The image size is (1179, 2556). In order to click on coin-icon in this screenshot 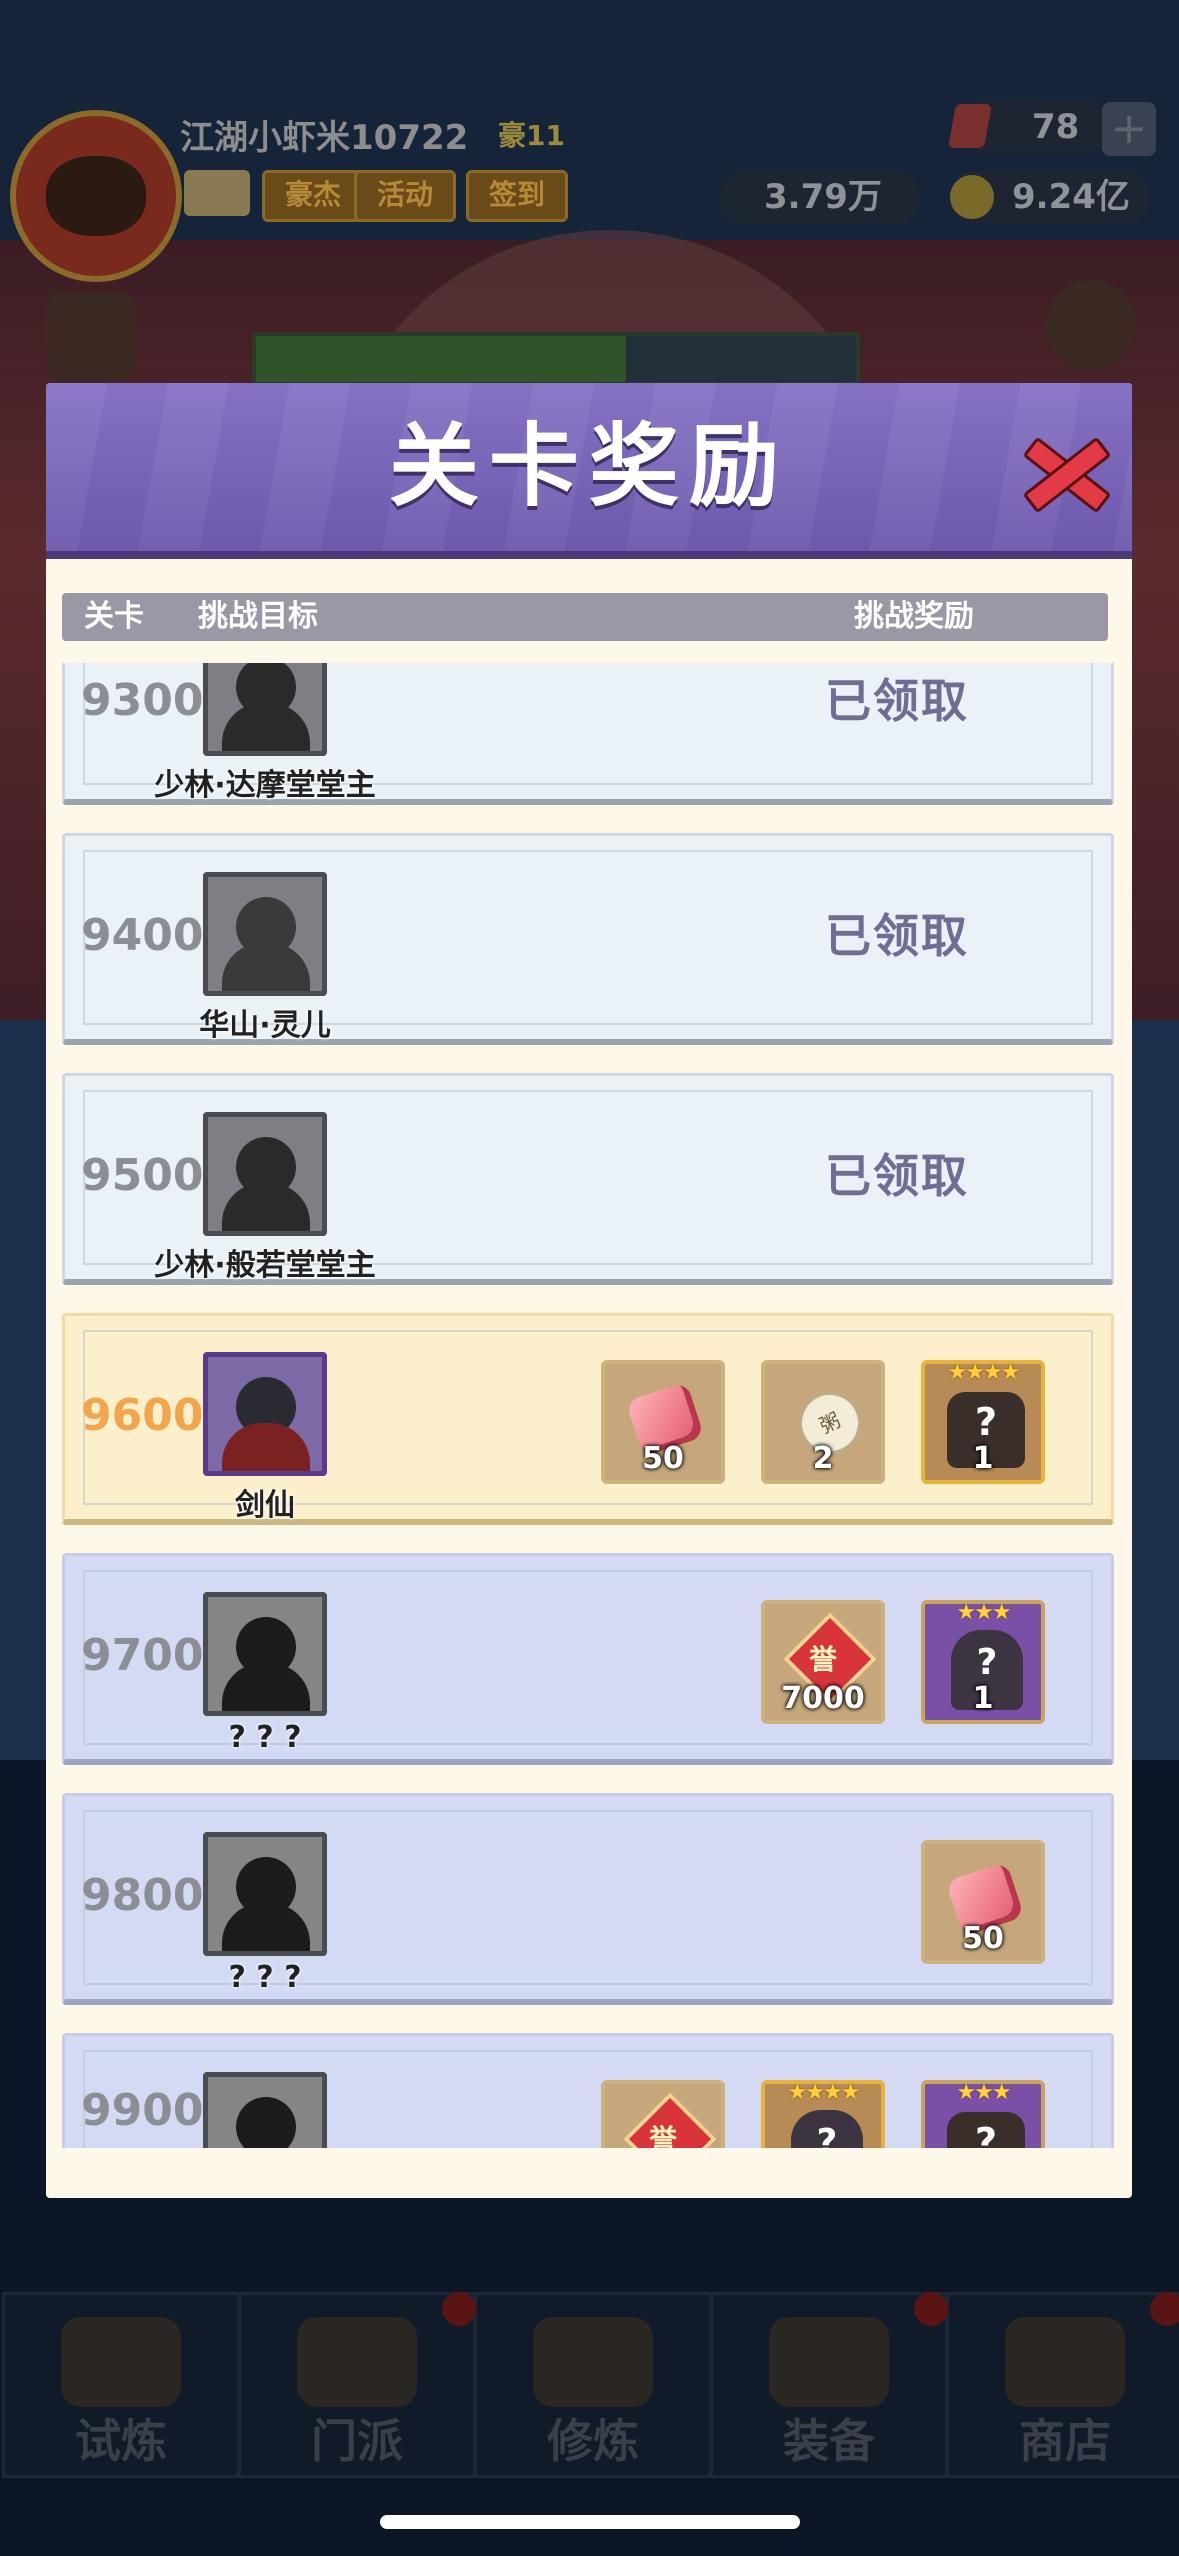, I will do `click(972, 197)`.